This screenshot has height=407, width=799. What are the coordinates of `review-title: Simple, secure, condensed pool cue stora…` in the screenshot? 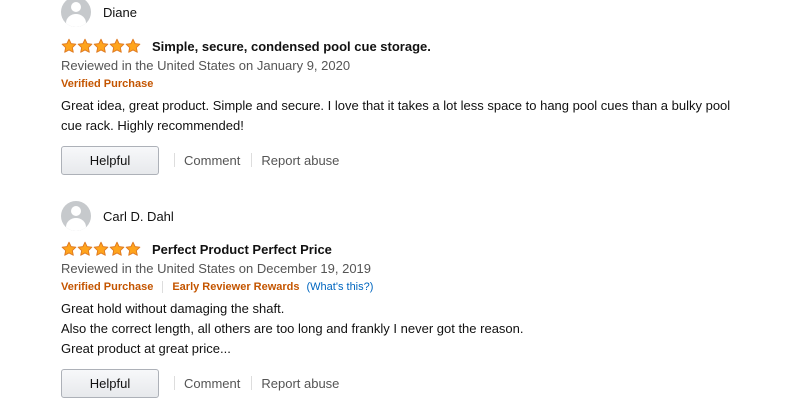 It's located at (291, 46).